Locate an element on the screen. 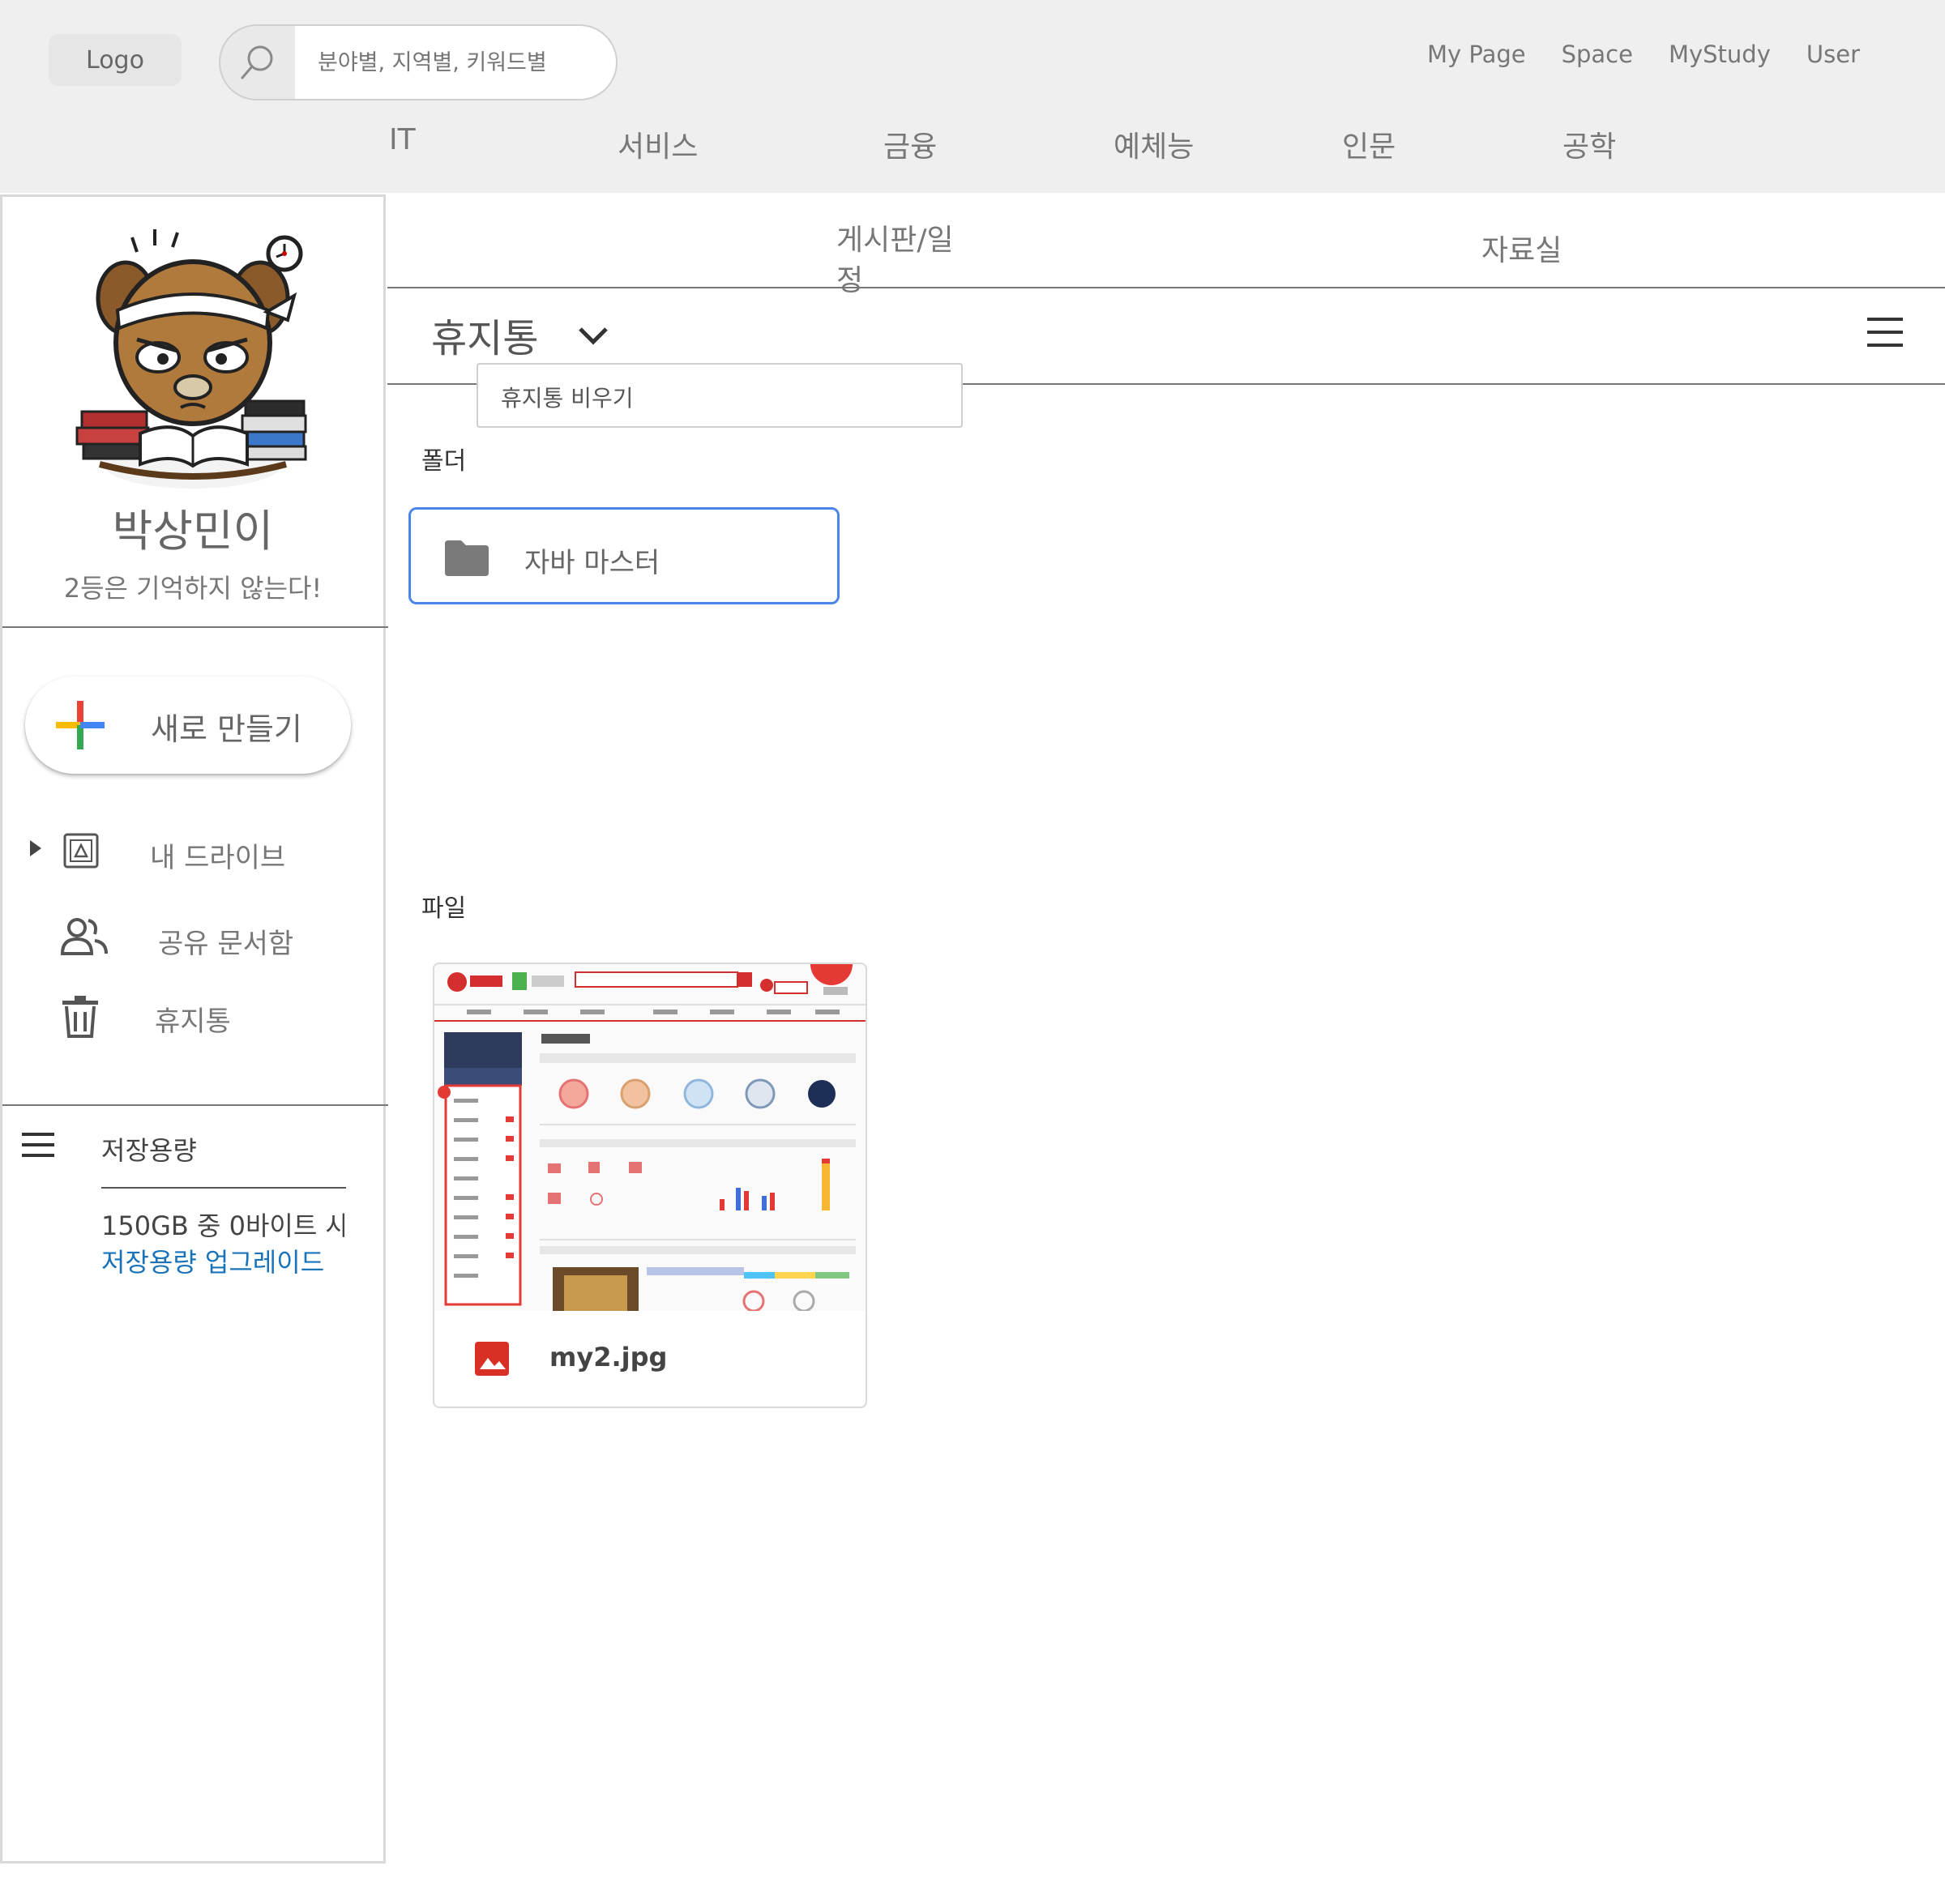  sidebar-item-my-drive: 내 드라이브 is located at coordinates (192, 854).